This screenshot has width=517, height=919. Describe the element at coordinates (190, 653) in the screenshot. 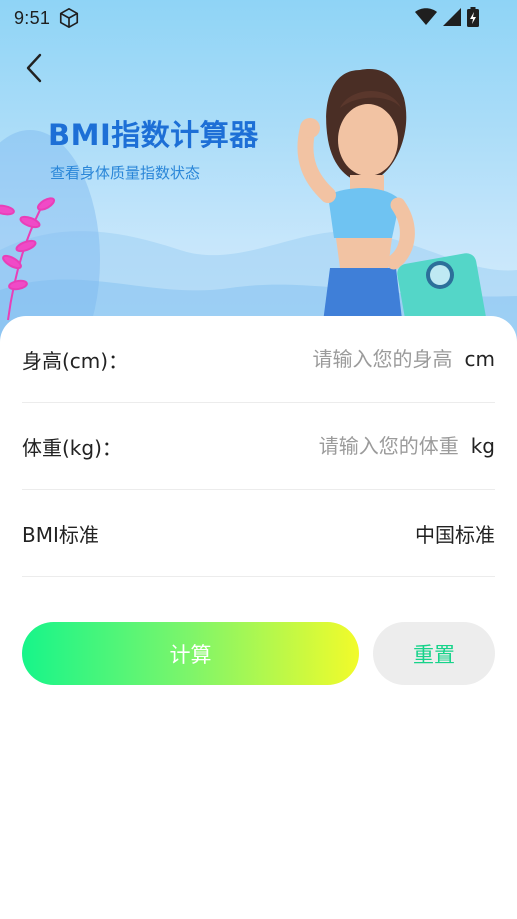

I see `calculate-button: 计算` at that location.